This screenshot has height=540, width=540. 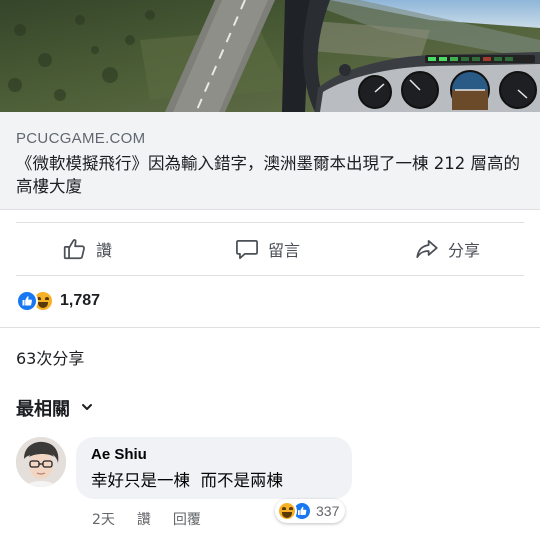 I want to click on shares-count: 63次分享, so click(x=50, y=357).